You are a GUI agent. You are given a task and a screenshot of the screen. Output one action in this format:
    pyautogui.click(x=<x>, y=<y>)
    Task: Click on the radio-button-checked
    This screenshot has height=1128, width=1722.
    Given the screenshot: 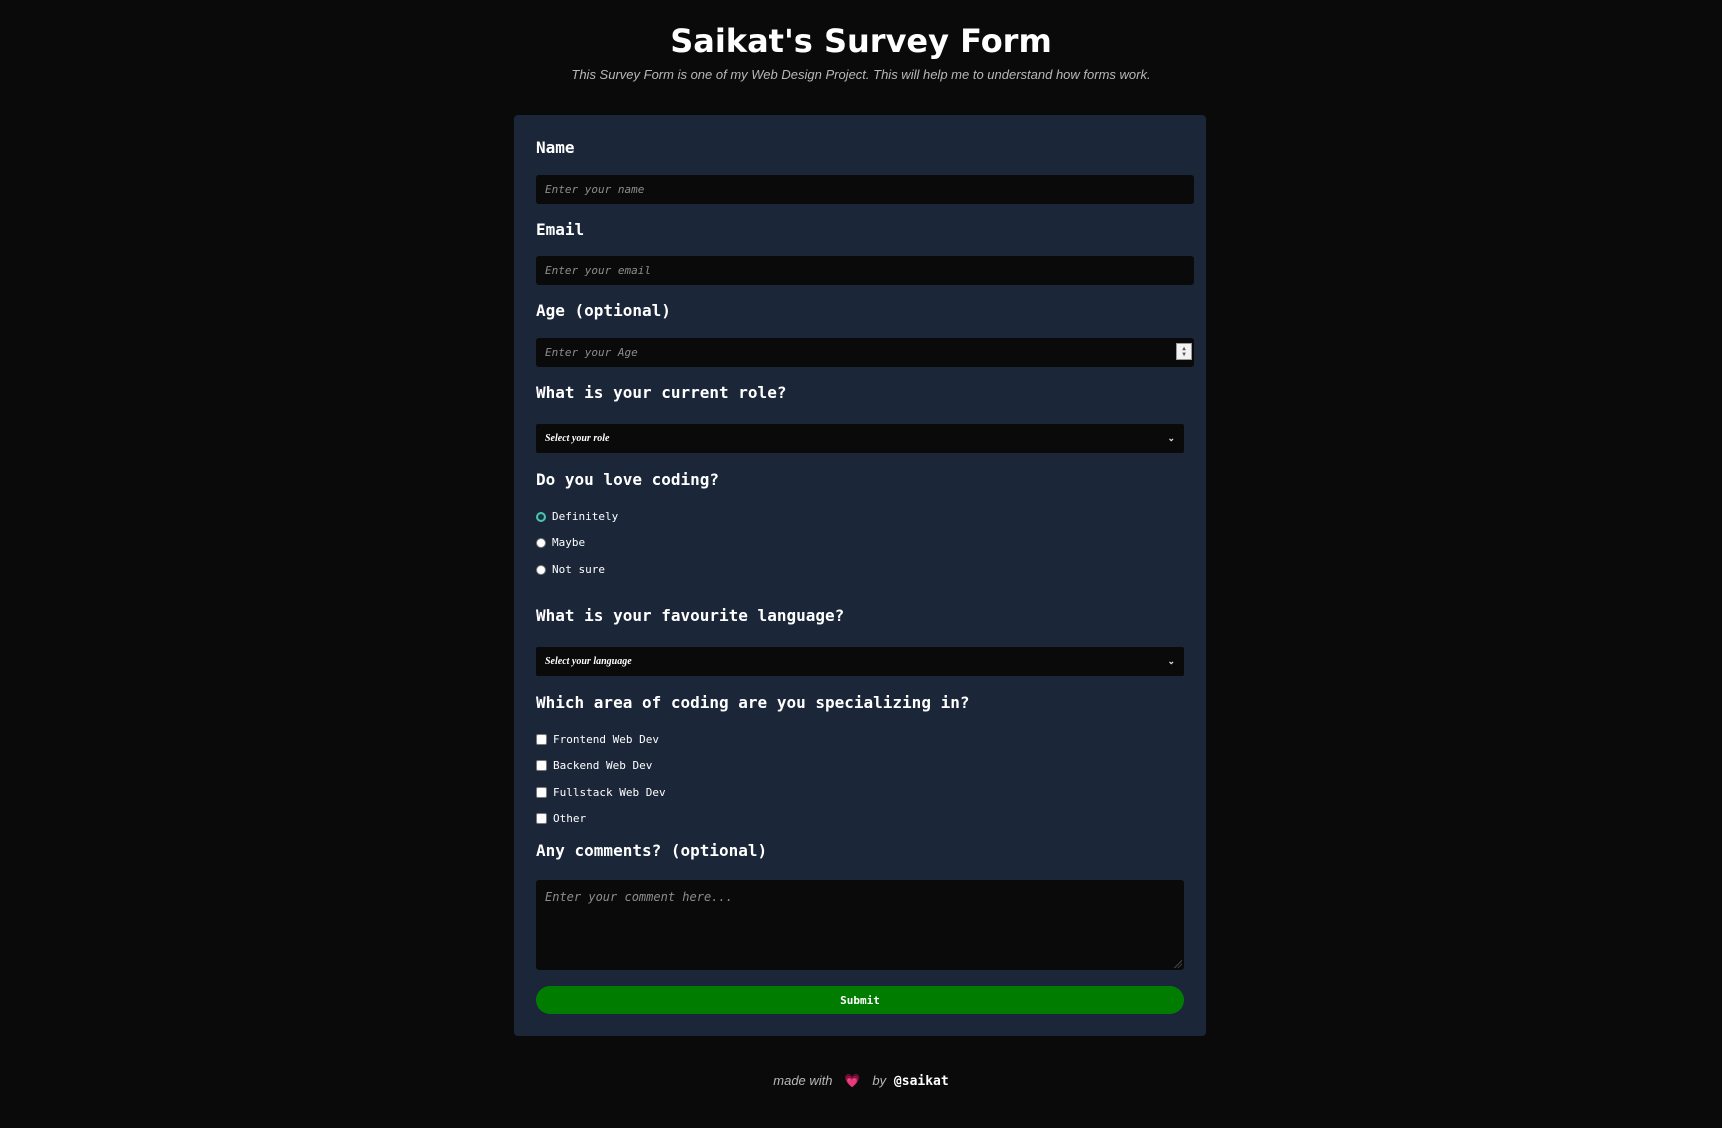 What is the action you would take?
    pyautogui.click(x=541, y=516)
    